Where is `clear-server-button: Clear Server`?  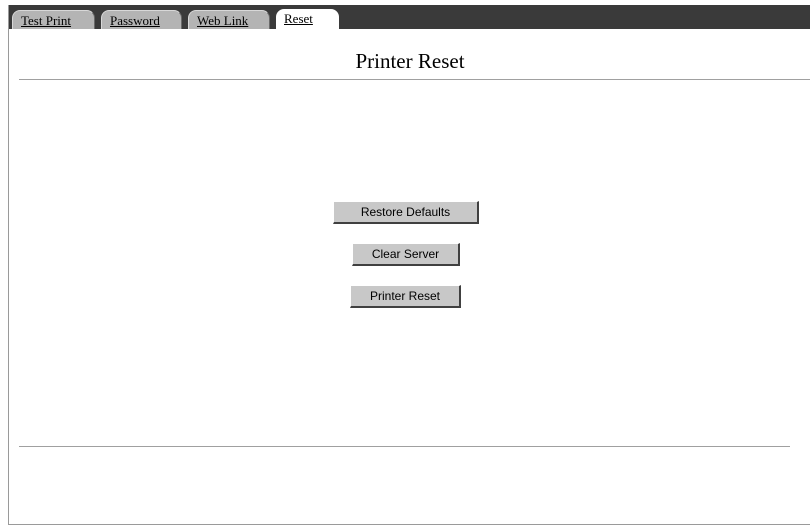 clear-server-button: Clear Server is located at coordinates (406, 254).